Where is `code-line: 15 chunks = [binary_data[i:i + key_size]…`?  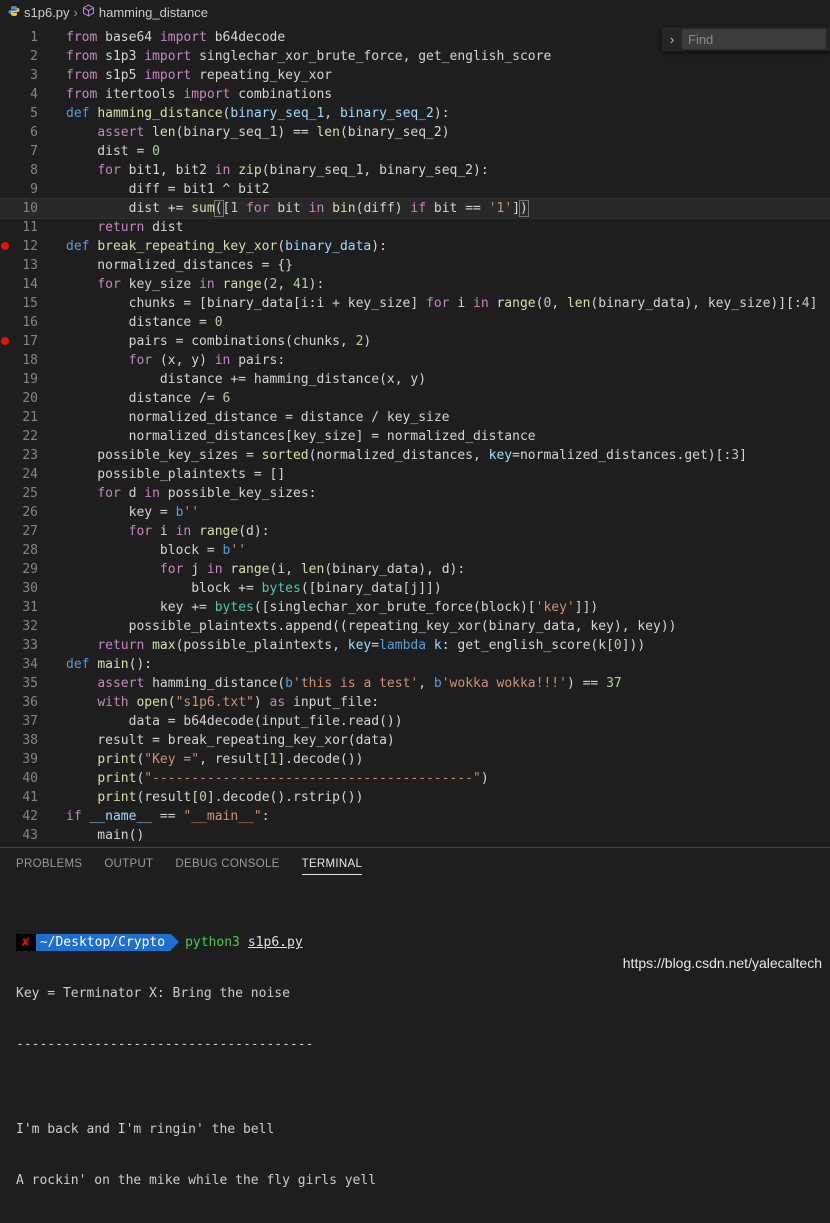
code-line: 15 chunks = [binary_data[i:i + key_size]… is located at coordinates (415, 303).